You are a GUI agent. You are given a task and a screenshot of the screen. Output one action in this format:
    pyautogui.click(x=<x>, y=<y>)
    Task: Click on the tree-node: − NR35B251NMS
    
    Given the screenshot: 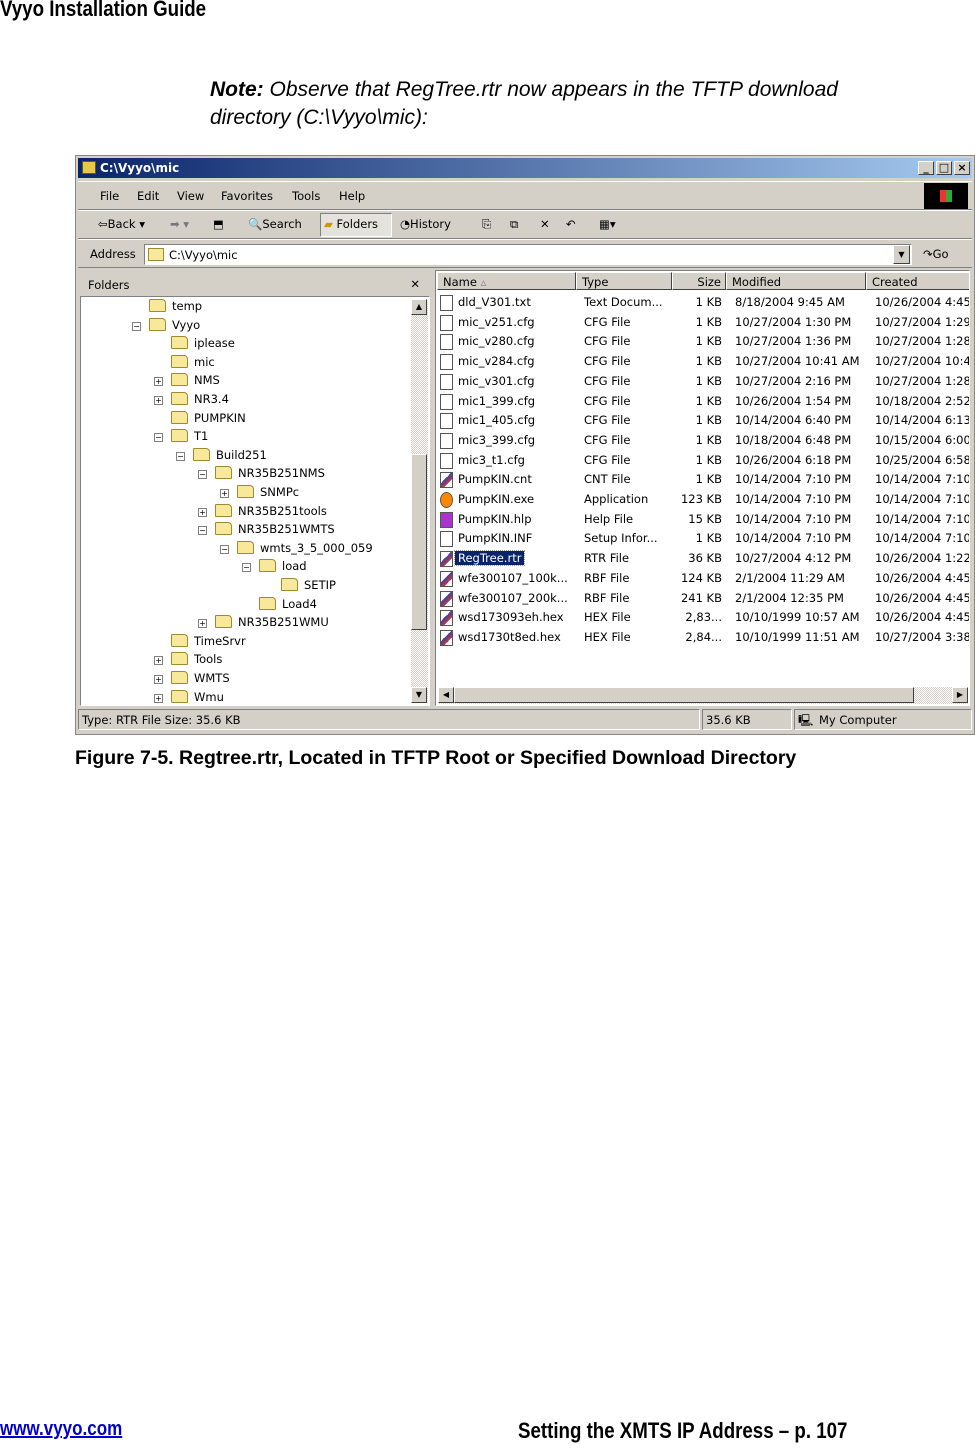 What is the action you would take?
    pyautogui.click(x=261, y=475)
    